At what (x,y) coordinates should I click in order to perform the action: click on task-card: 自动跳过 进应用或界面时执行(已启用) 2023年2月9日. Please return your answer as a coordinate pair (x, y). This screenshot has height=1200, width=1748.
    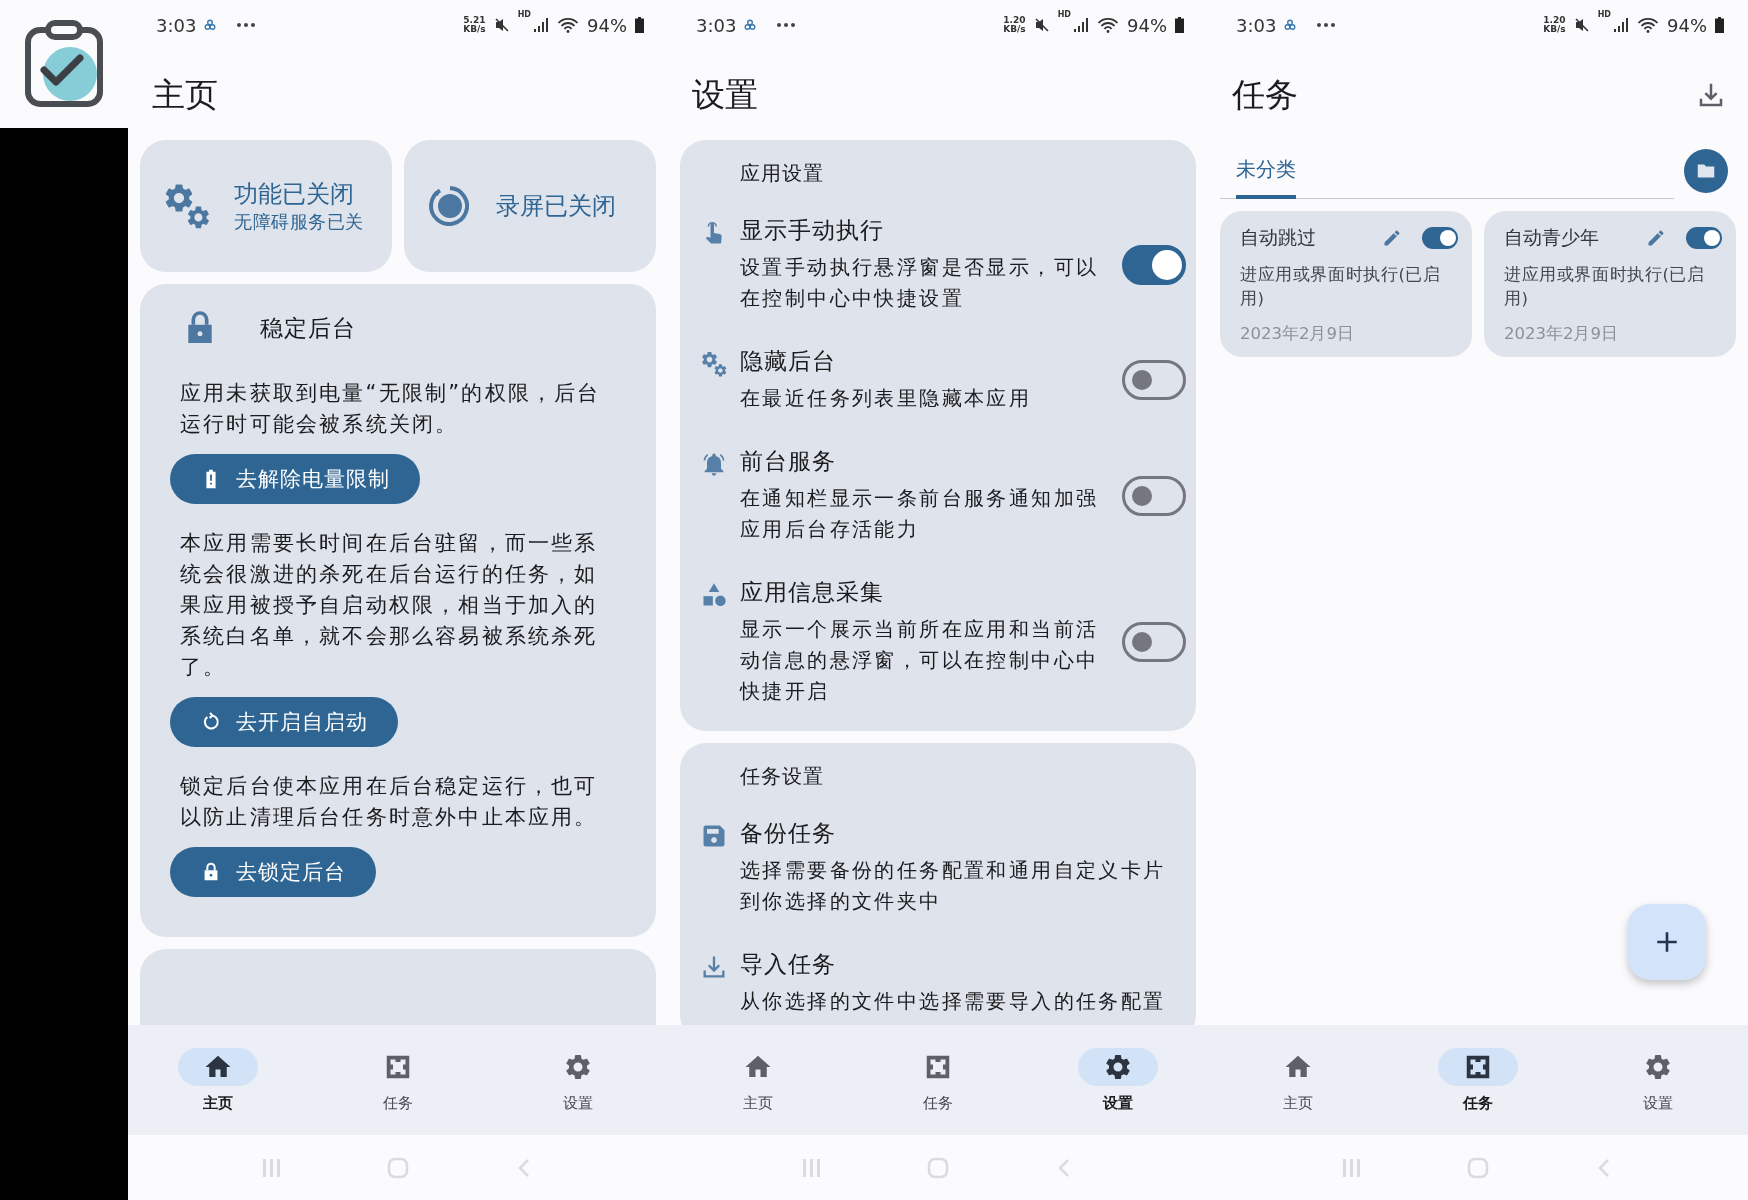
    Looking at the image, I should click on (1346, 283).